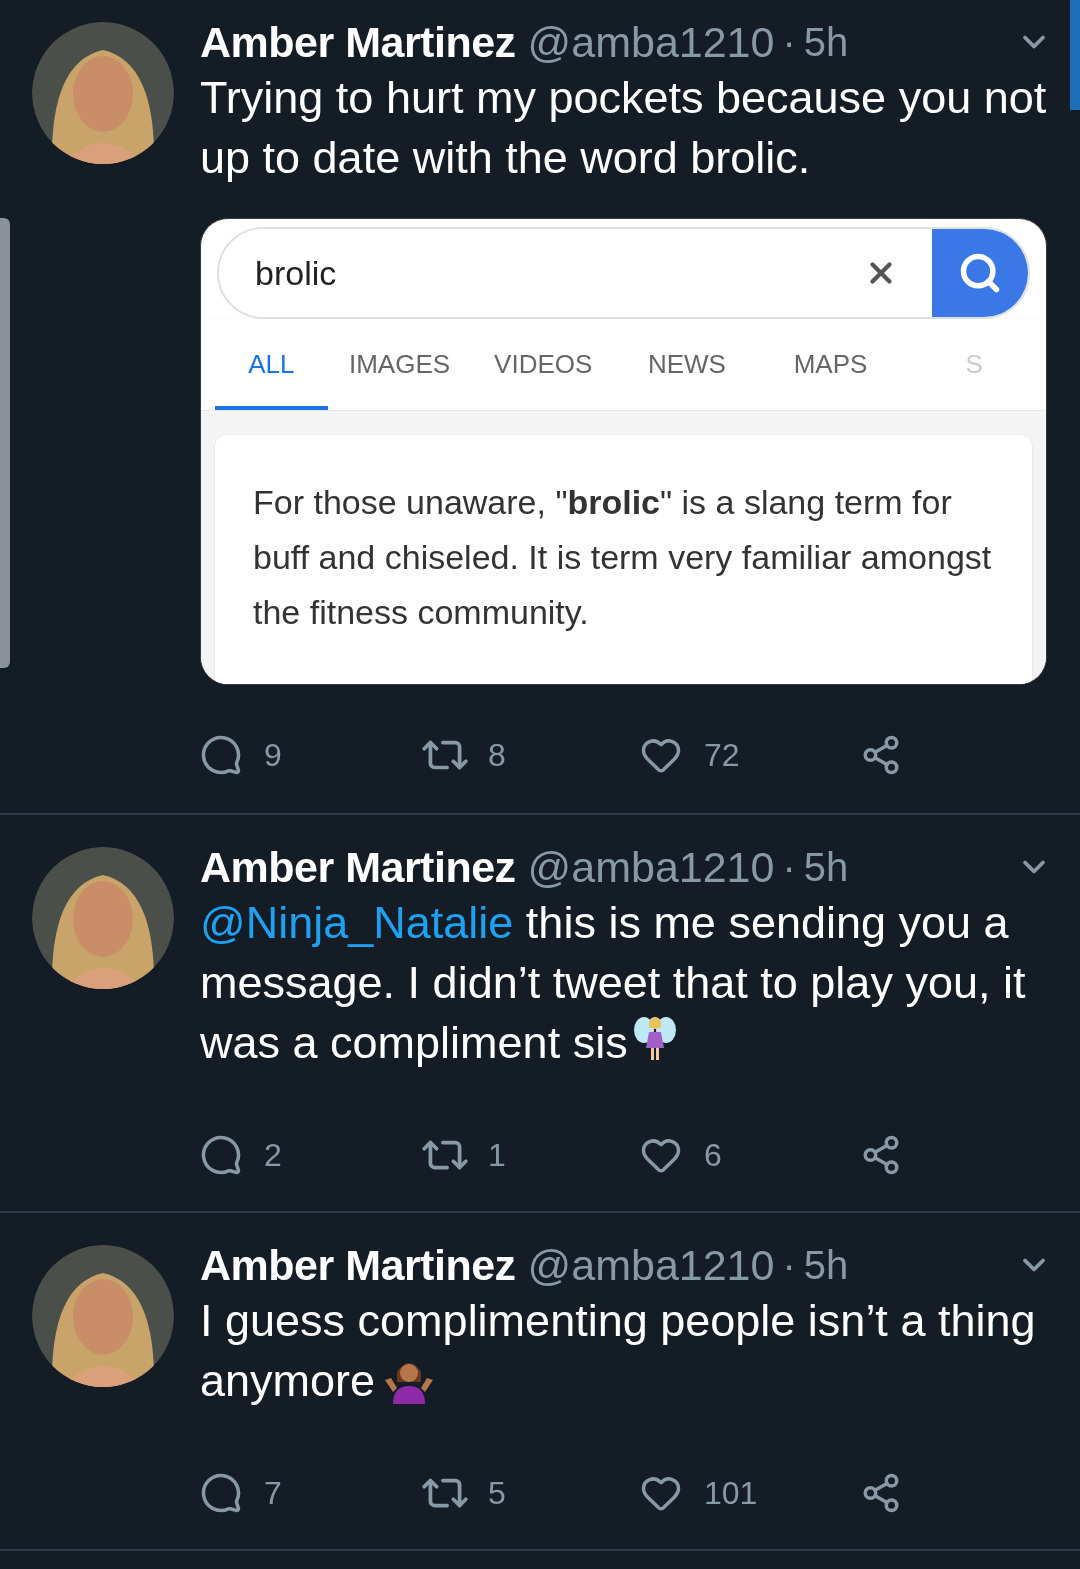 This screenshot has height=1569, width=1080. I want to click on search-tab-label: VIDEOS, so click(543, 364).